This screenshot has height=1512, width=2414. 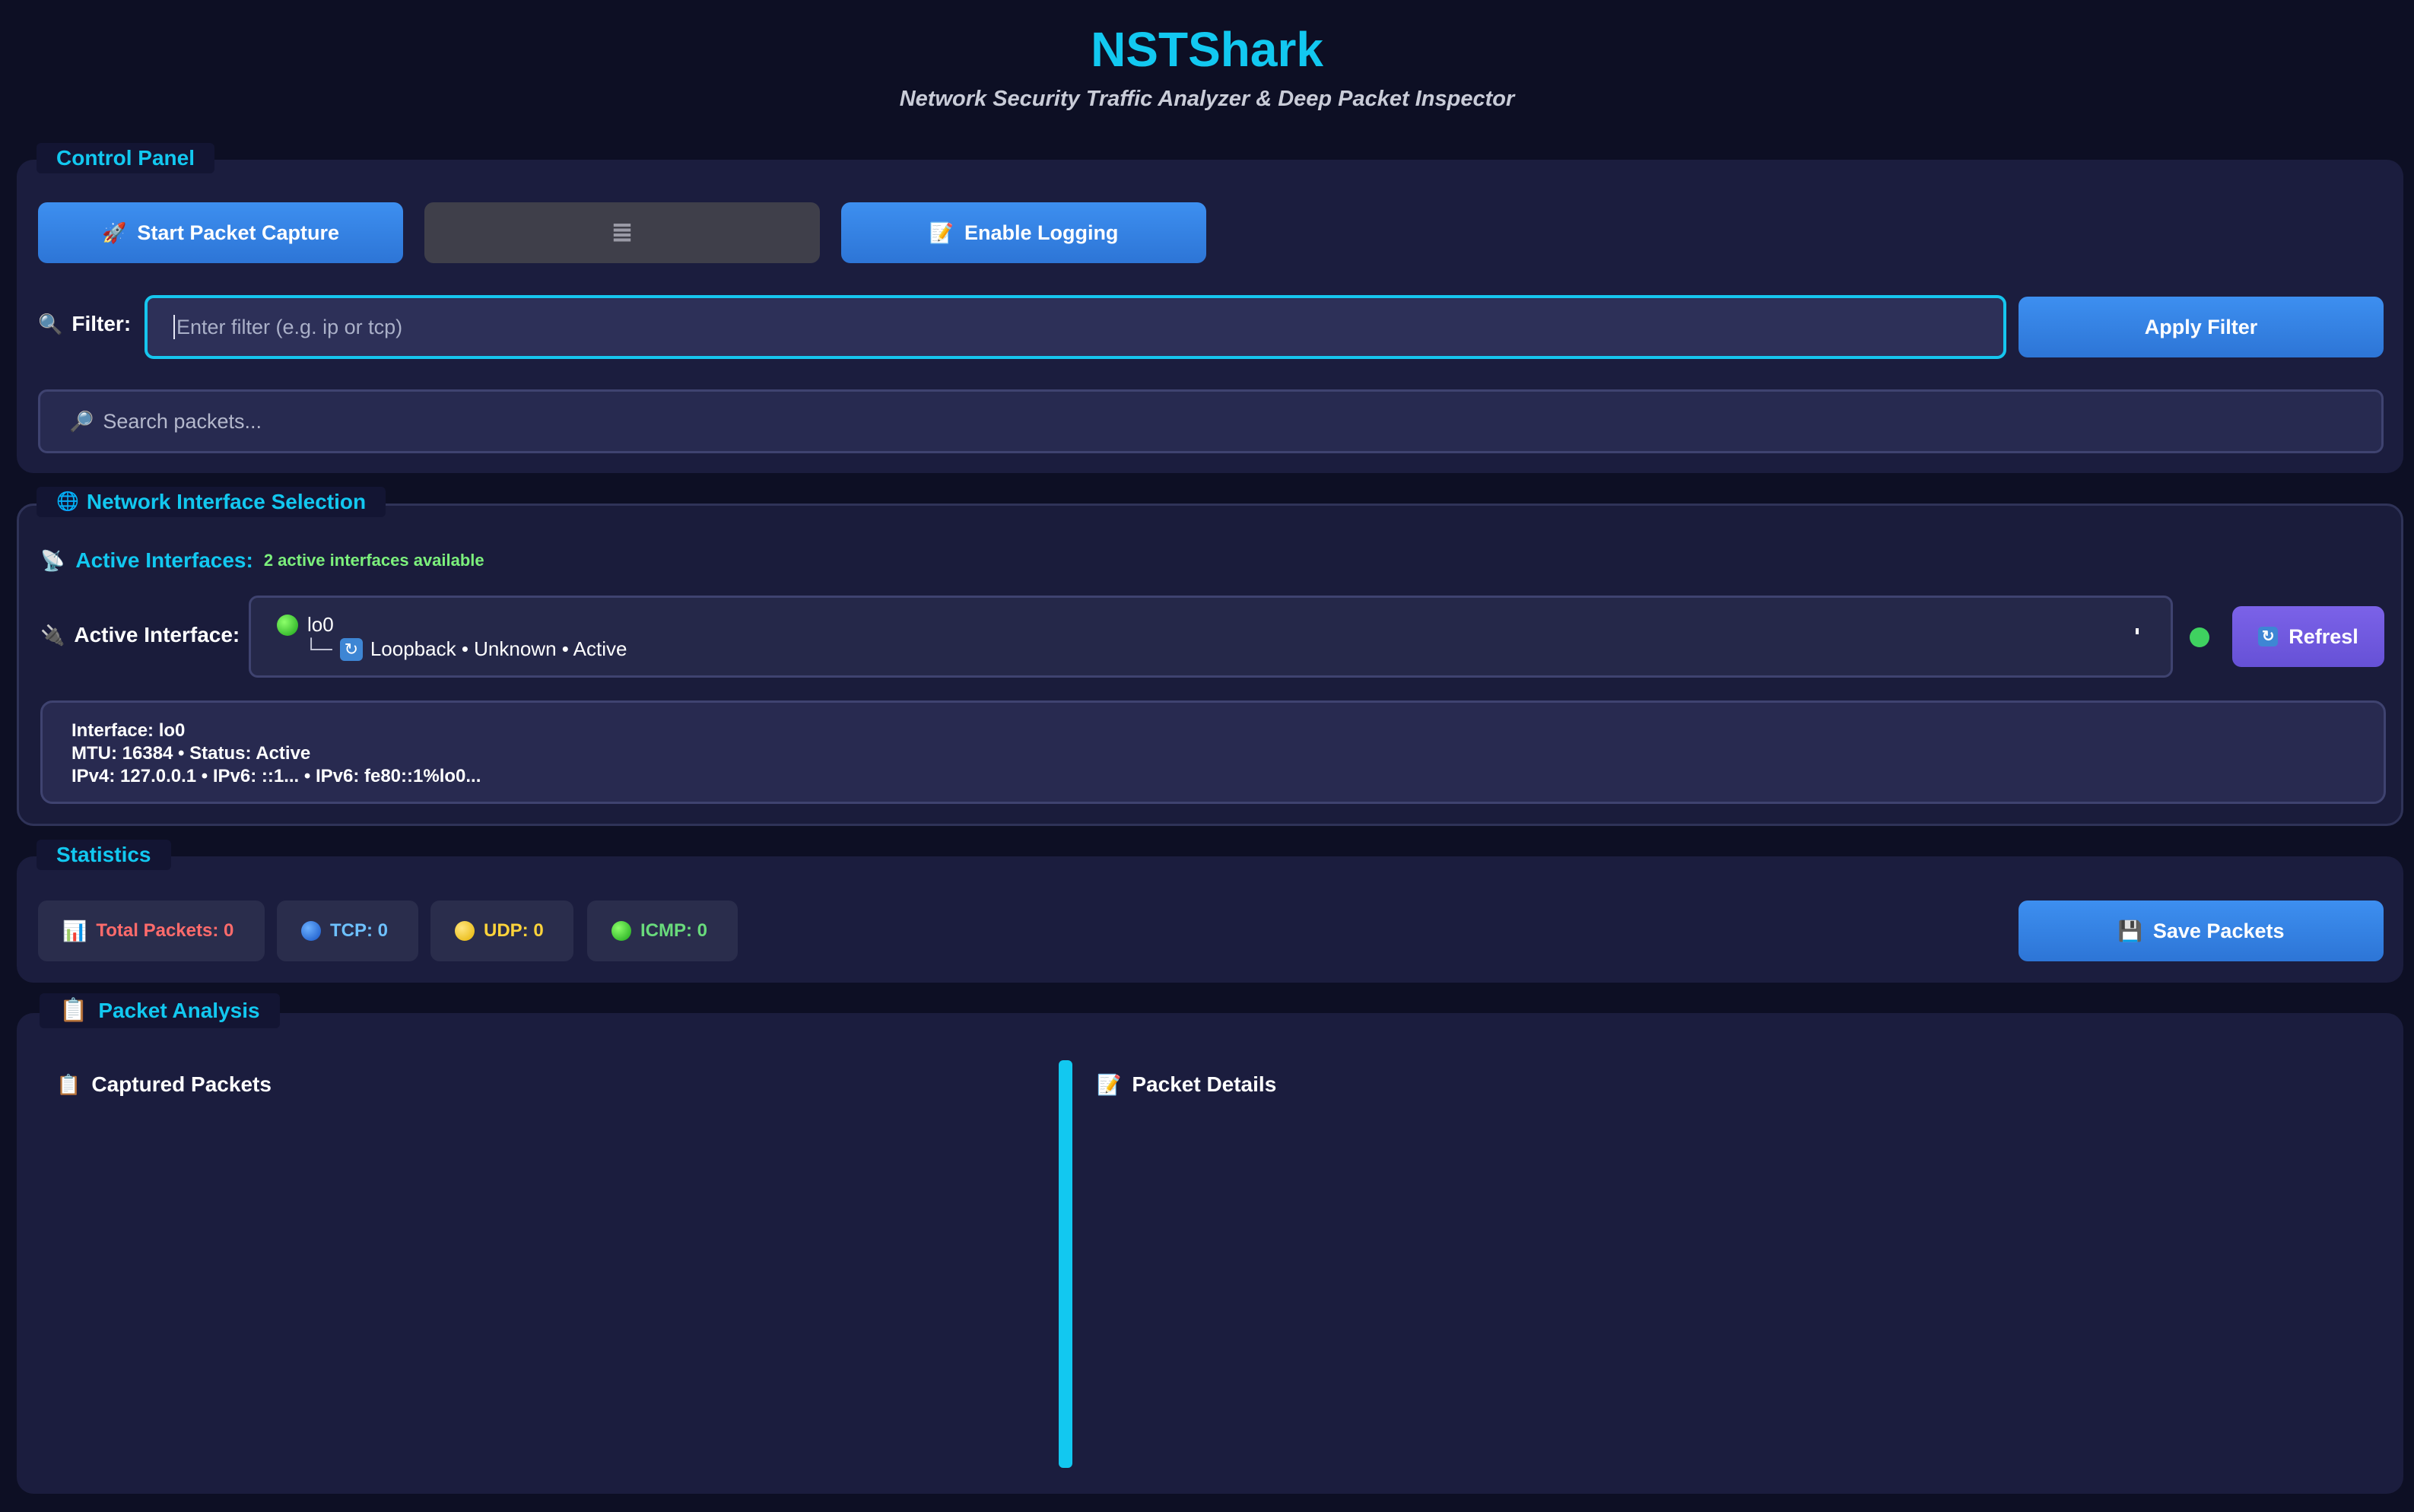 I want to click on stat-tcp: TCP: 0, so click(x=347, y=931).